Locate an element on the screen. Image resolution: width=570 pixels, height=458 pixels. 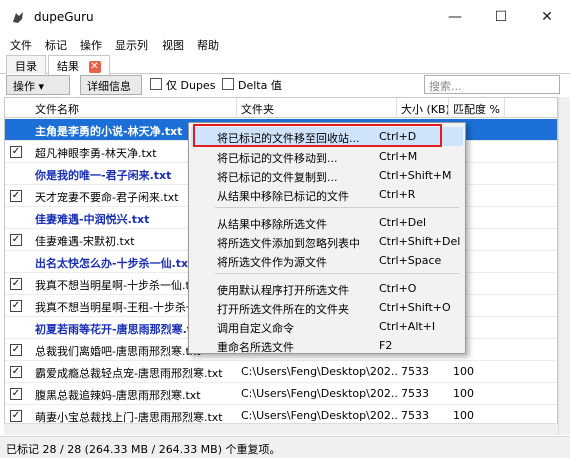
context-menu-label: 打开所选文件所在的文件夹 is located at coordinates (283, 309).